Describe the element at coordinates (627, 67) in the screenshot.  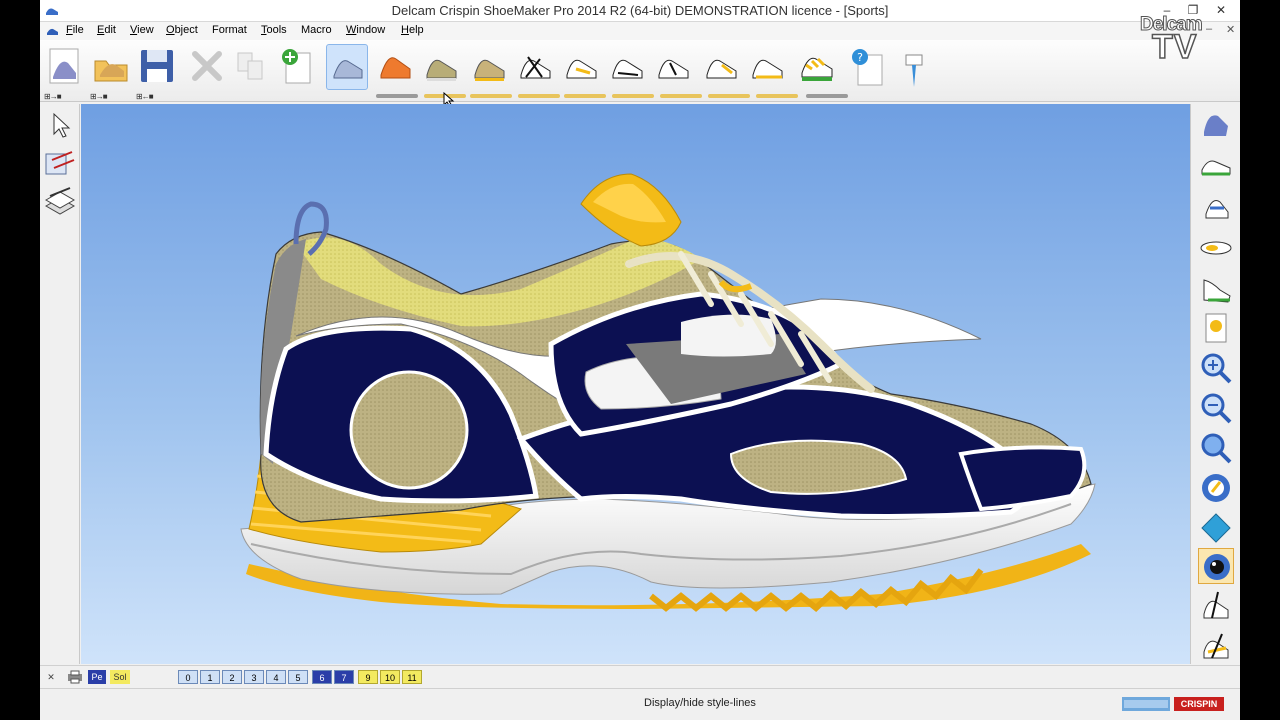
I see `shoe-view-5-button` at that location.